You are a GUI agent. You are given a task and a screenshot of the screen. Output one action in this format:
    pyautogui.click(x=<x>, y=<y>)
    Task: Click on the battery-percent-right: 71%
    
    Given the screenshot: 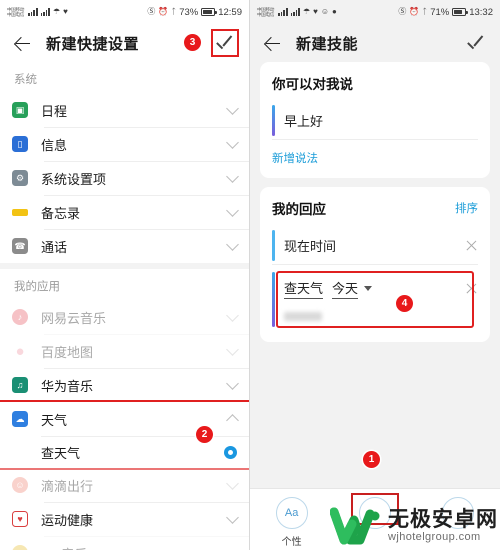 What is the action you would take?
    pyautogui.click(x=440, y=12)
    